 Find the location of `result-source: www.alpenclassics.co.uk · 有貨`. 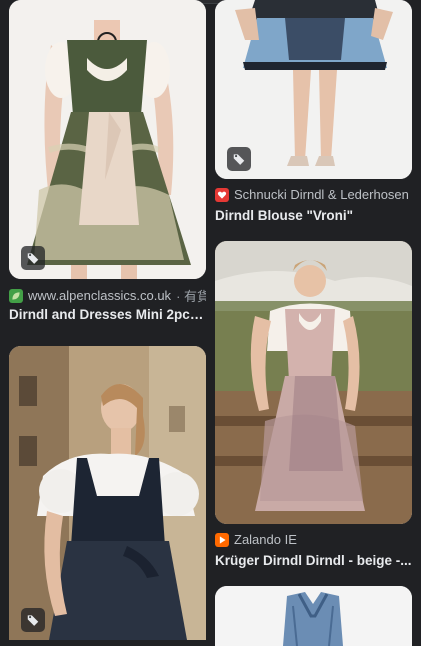

result-source: www.alpenclassics.co.uk · 有貨 is located at coordinates (107, 295).